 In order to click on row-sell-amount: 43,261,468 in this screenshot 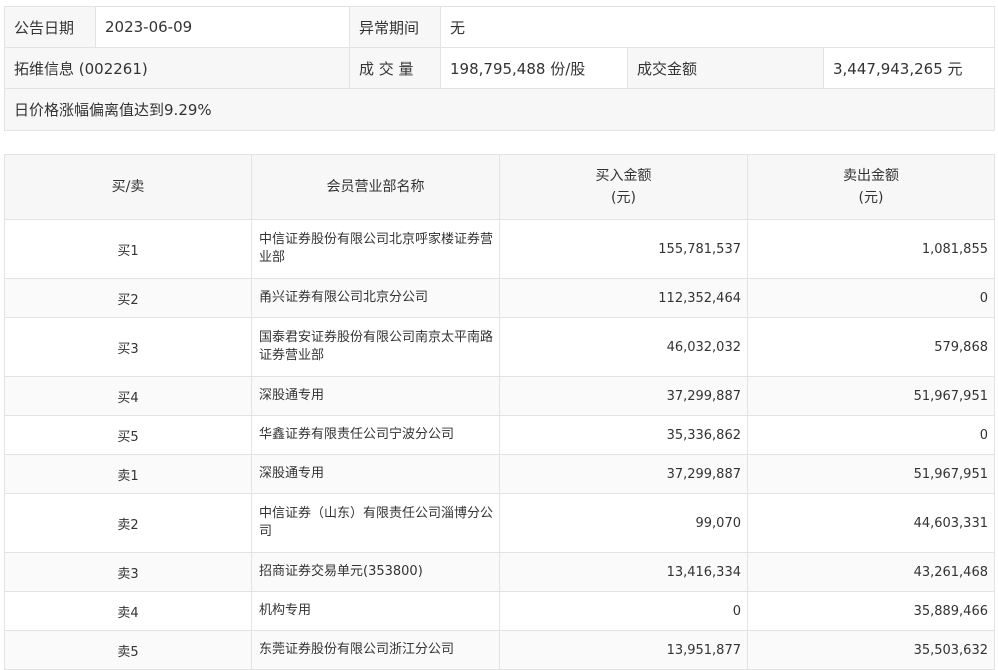, I will do `click(871, 572)`.